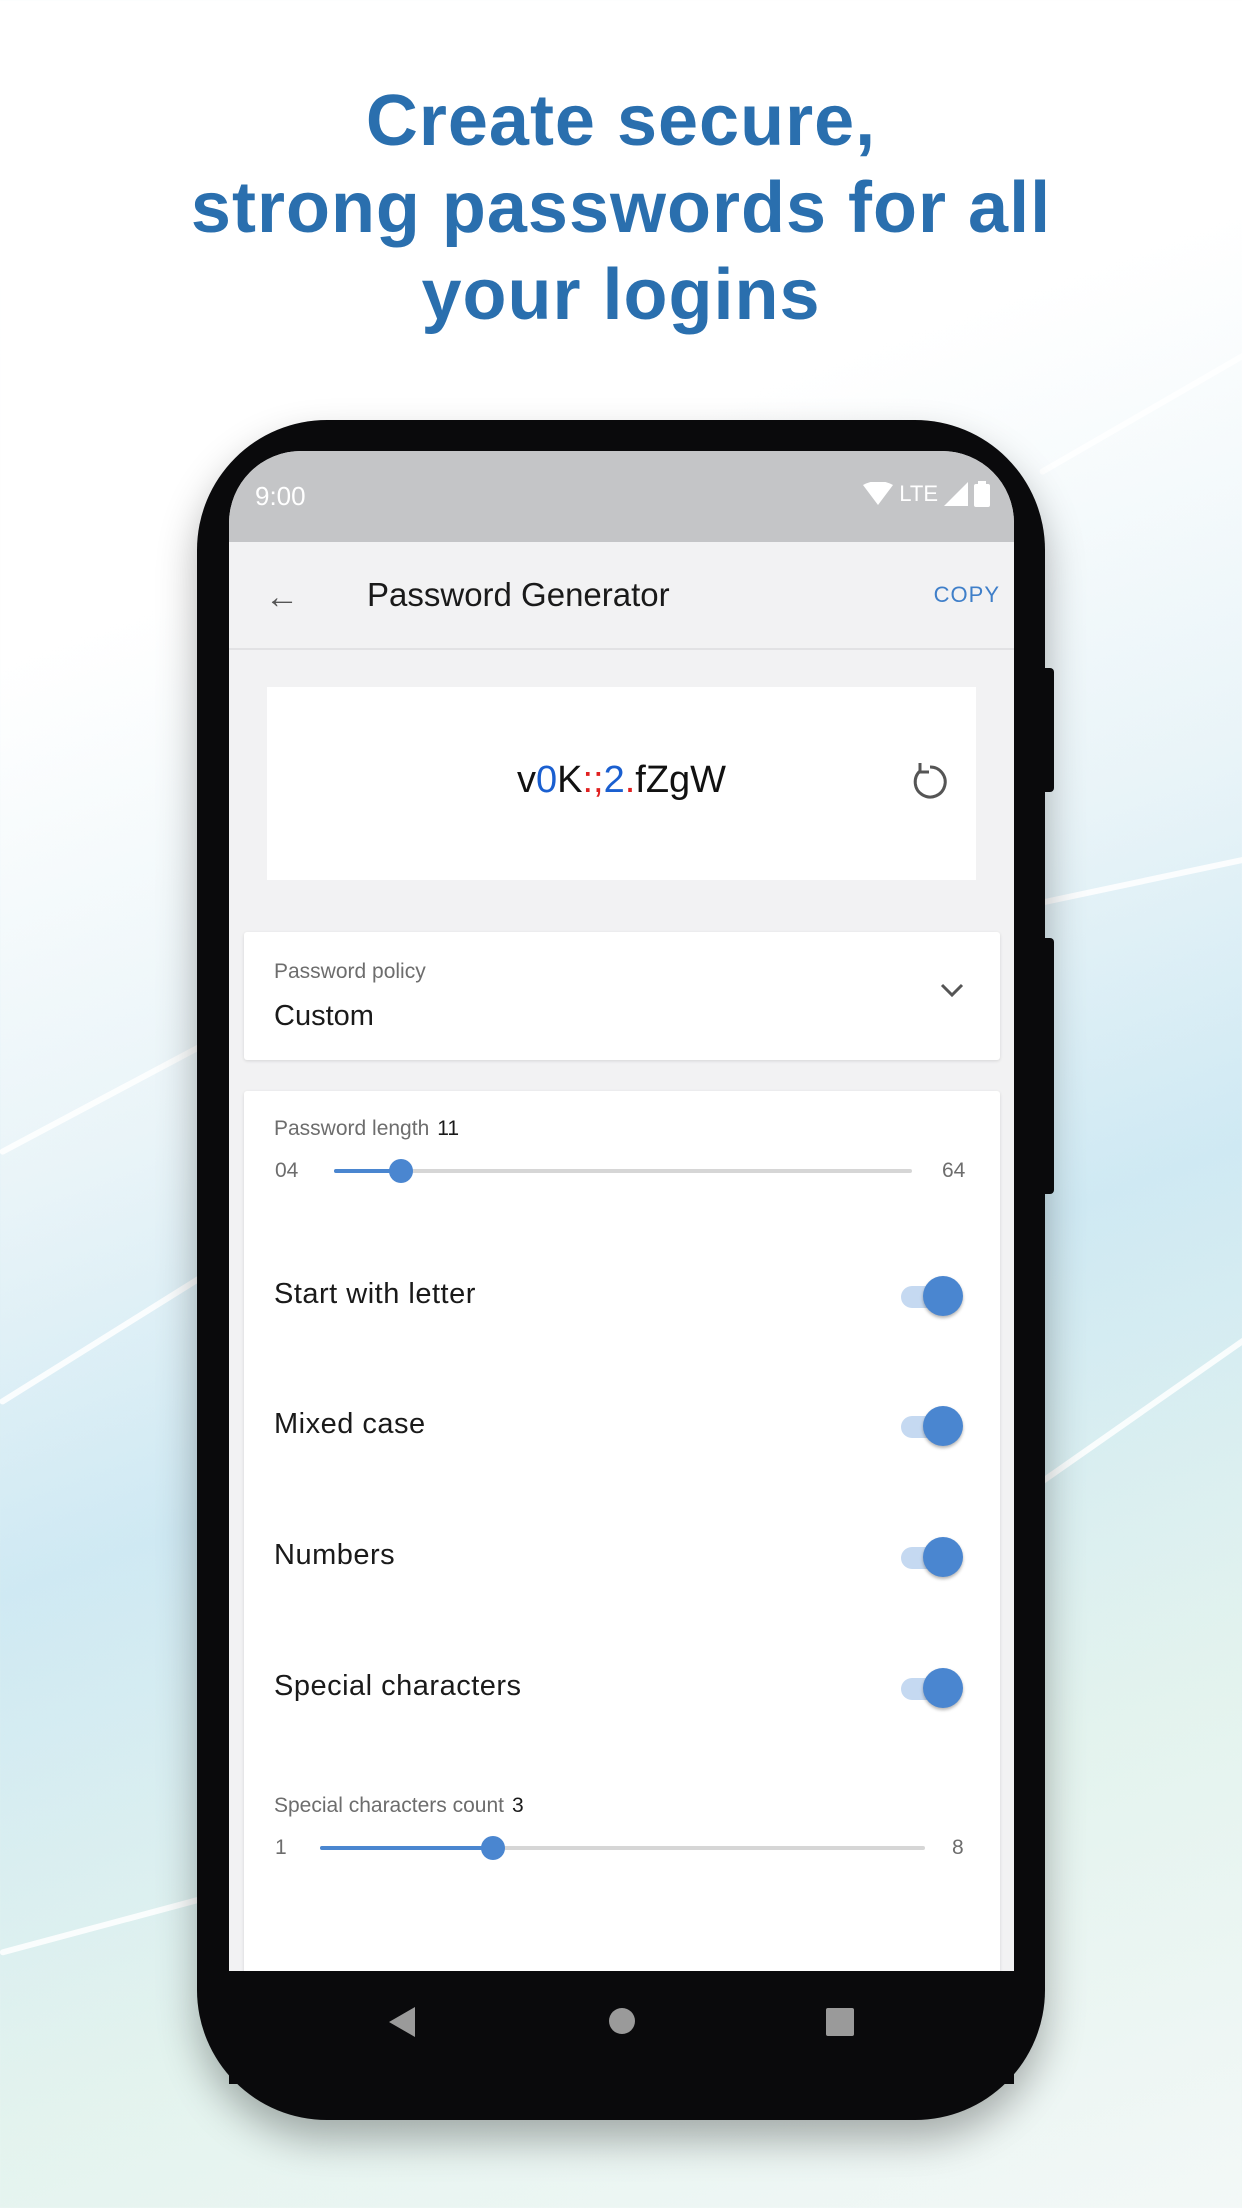  Describe the element at coordinates (621, 295) in the screenshot. I see `headline-line: your logins` at that location.